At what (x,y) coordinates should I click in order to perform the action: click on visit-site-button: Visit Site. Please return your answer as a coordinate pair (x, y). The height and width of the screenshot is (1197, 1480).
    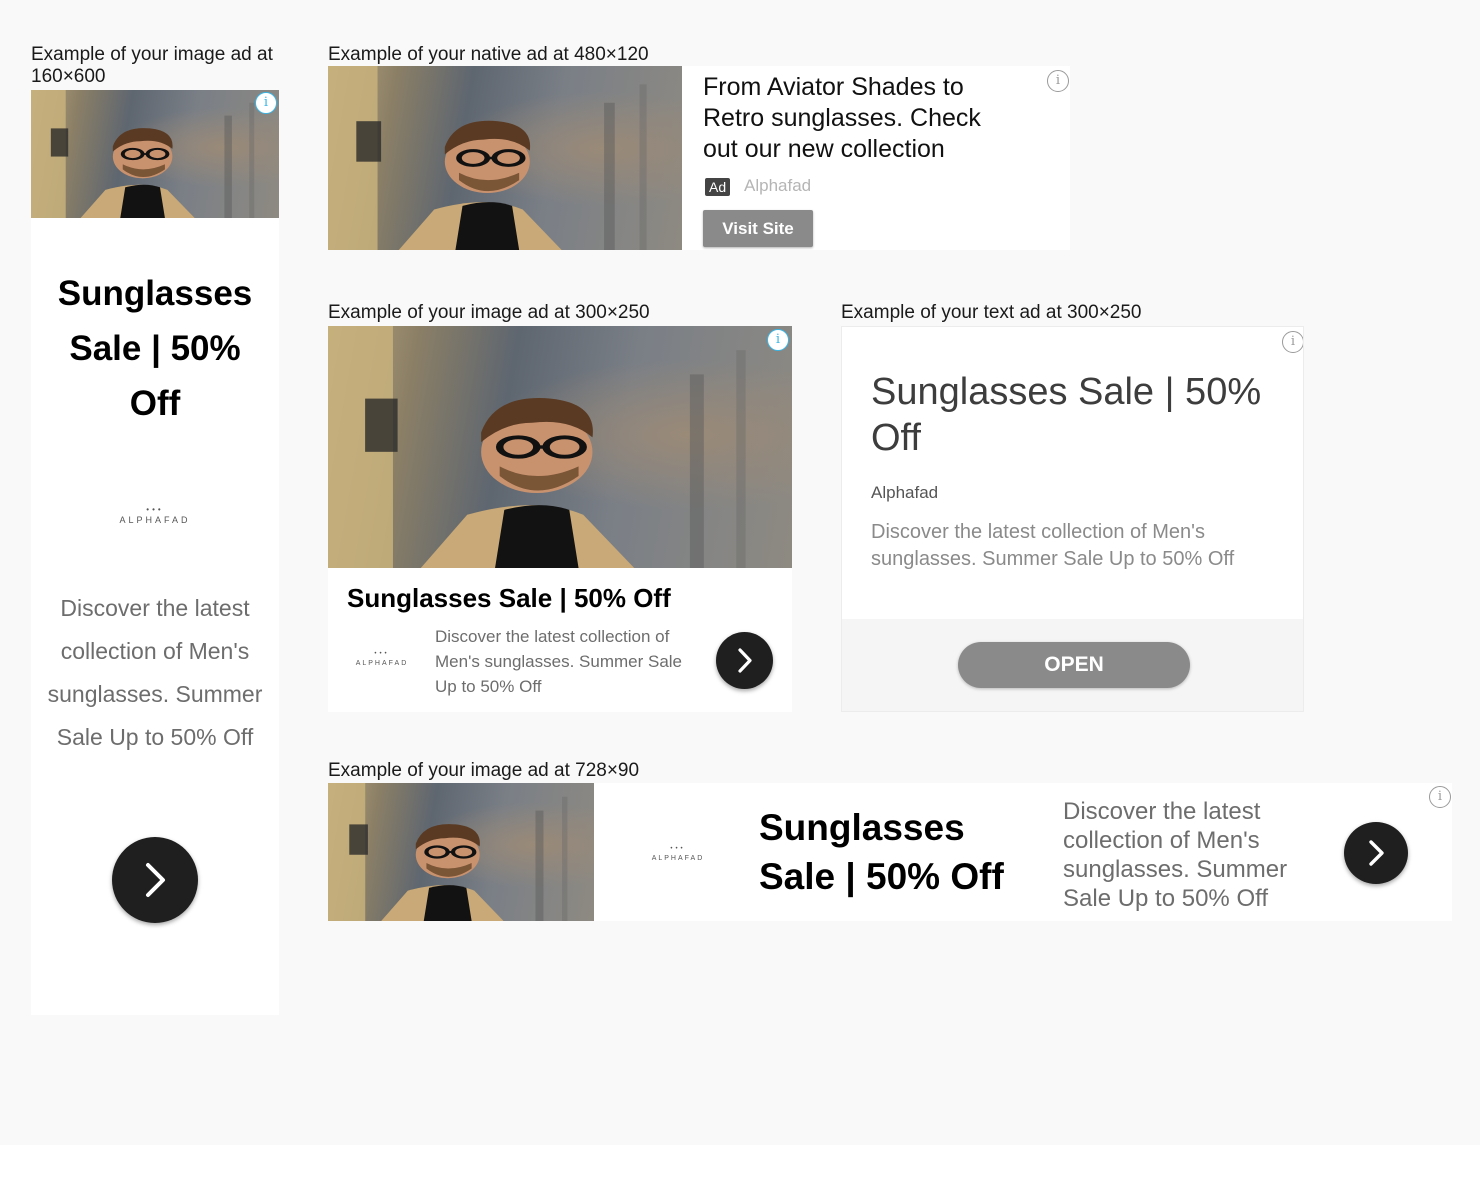
    Looking at the image, I should click on (758, 228).